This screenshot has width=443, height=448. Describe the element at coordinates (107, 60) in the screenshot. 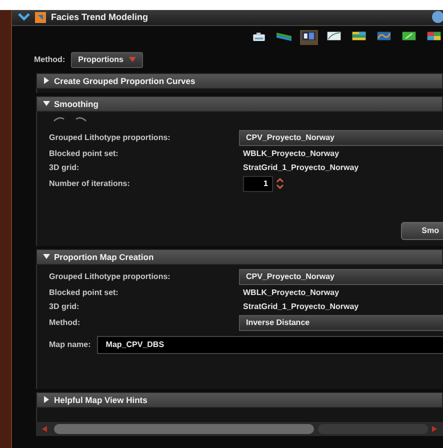

I see `method-dropdown: Proportions` at that location.